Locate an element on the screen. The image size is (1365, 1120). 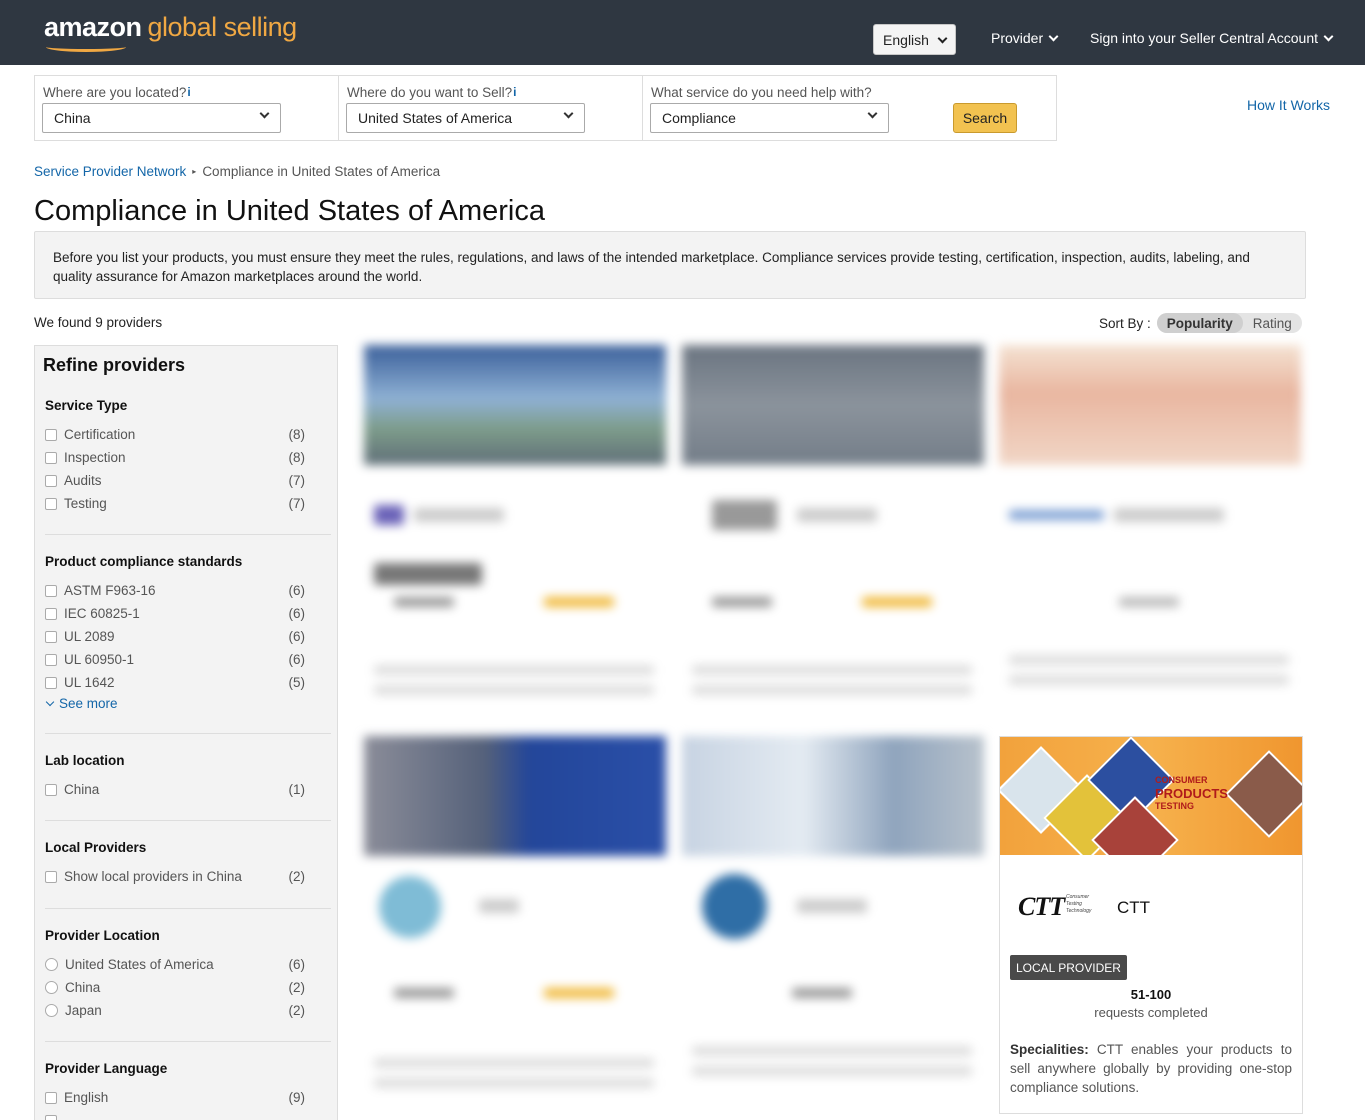
requests-label: requests completed is located at coordinates (1151, 1012).